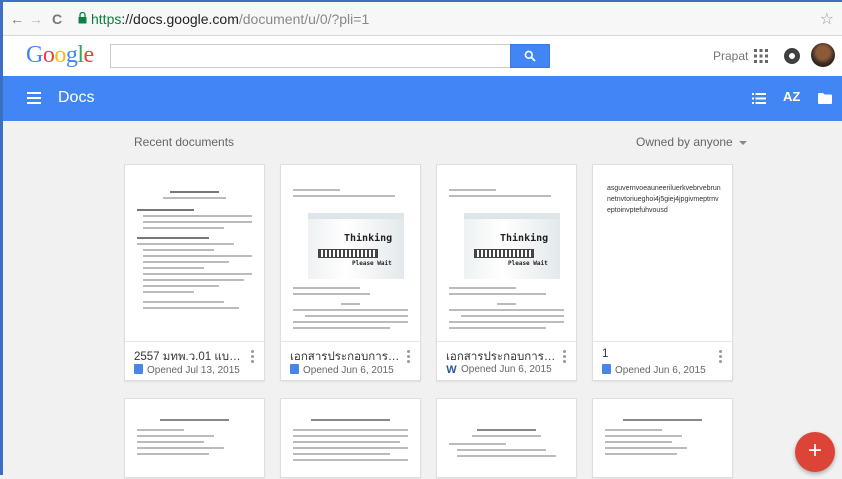 This screenshot has width=842, height=479. I want to click on window-frame-top, so click(421, 1).